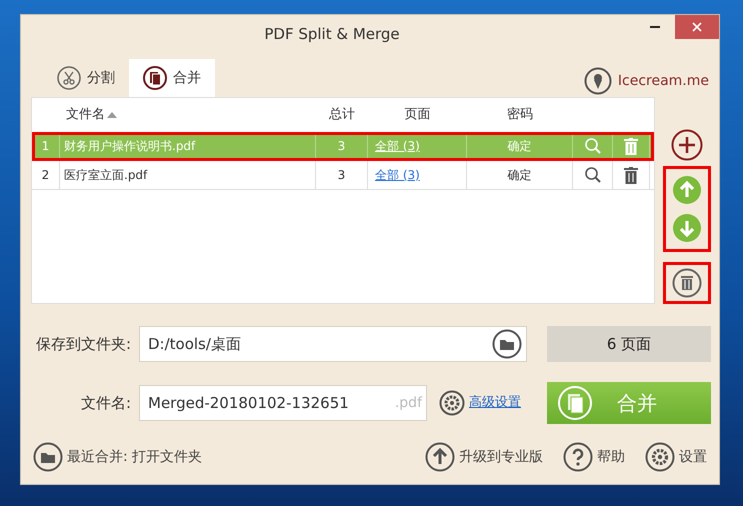 The height and width of the screenshot is (506, 743). Describe the element at coordinates (655, 27) in the screenshot. I see `minimize-icon` at that location.